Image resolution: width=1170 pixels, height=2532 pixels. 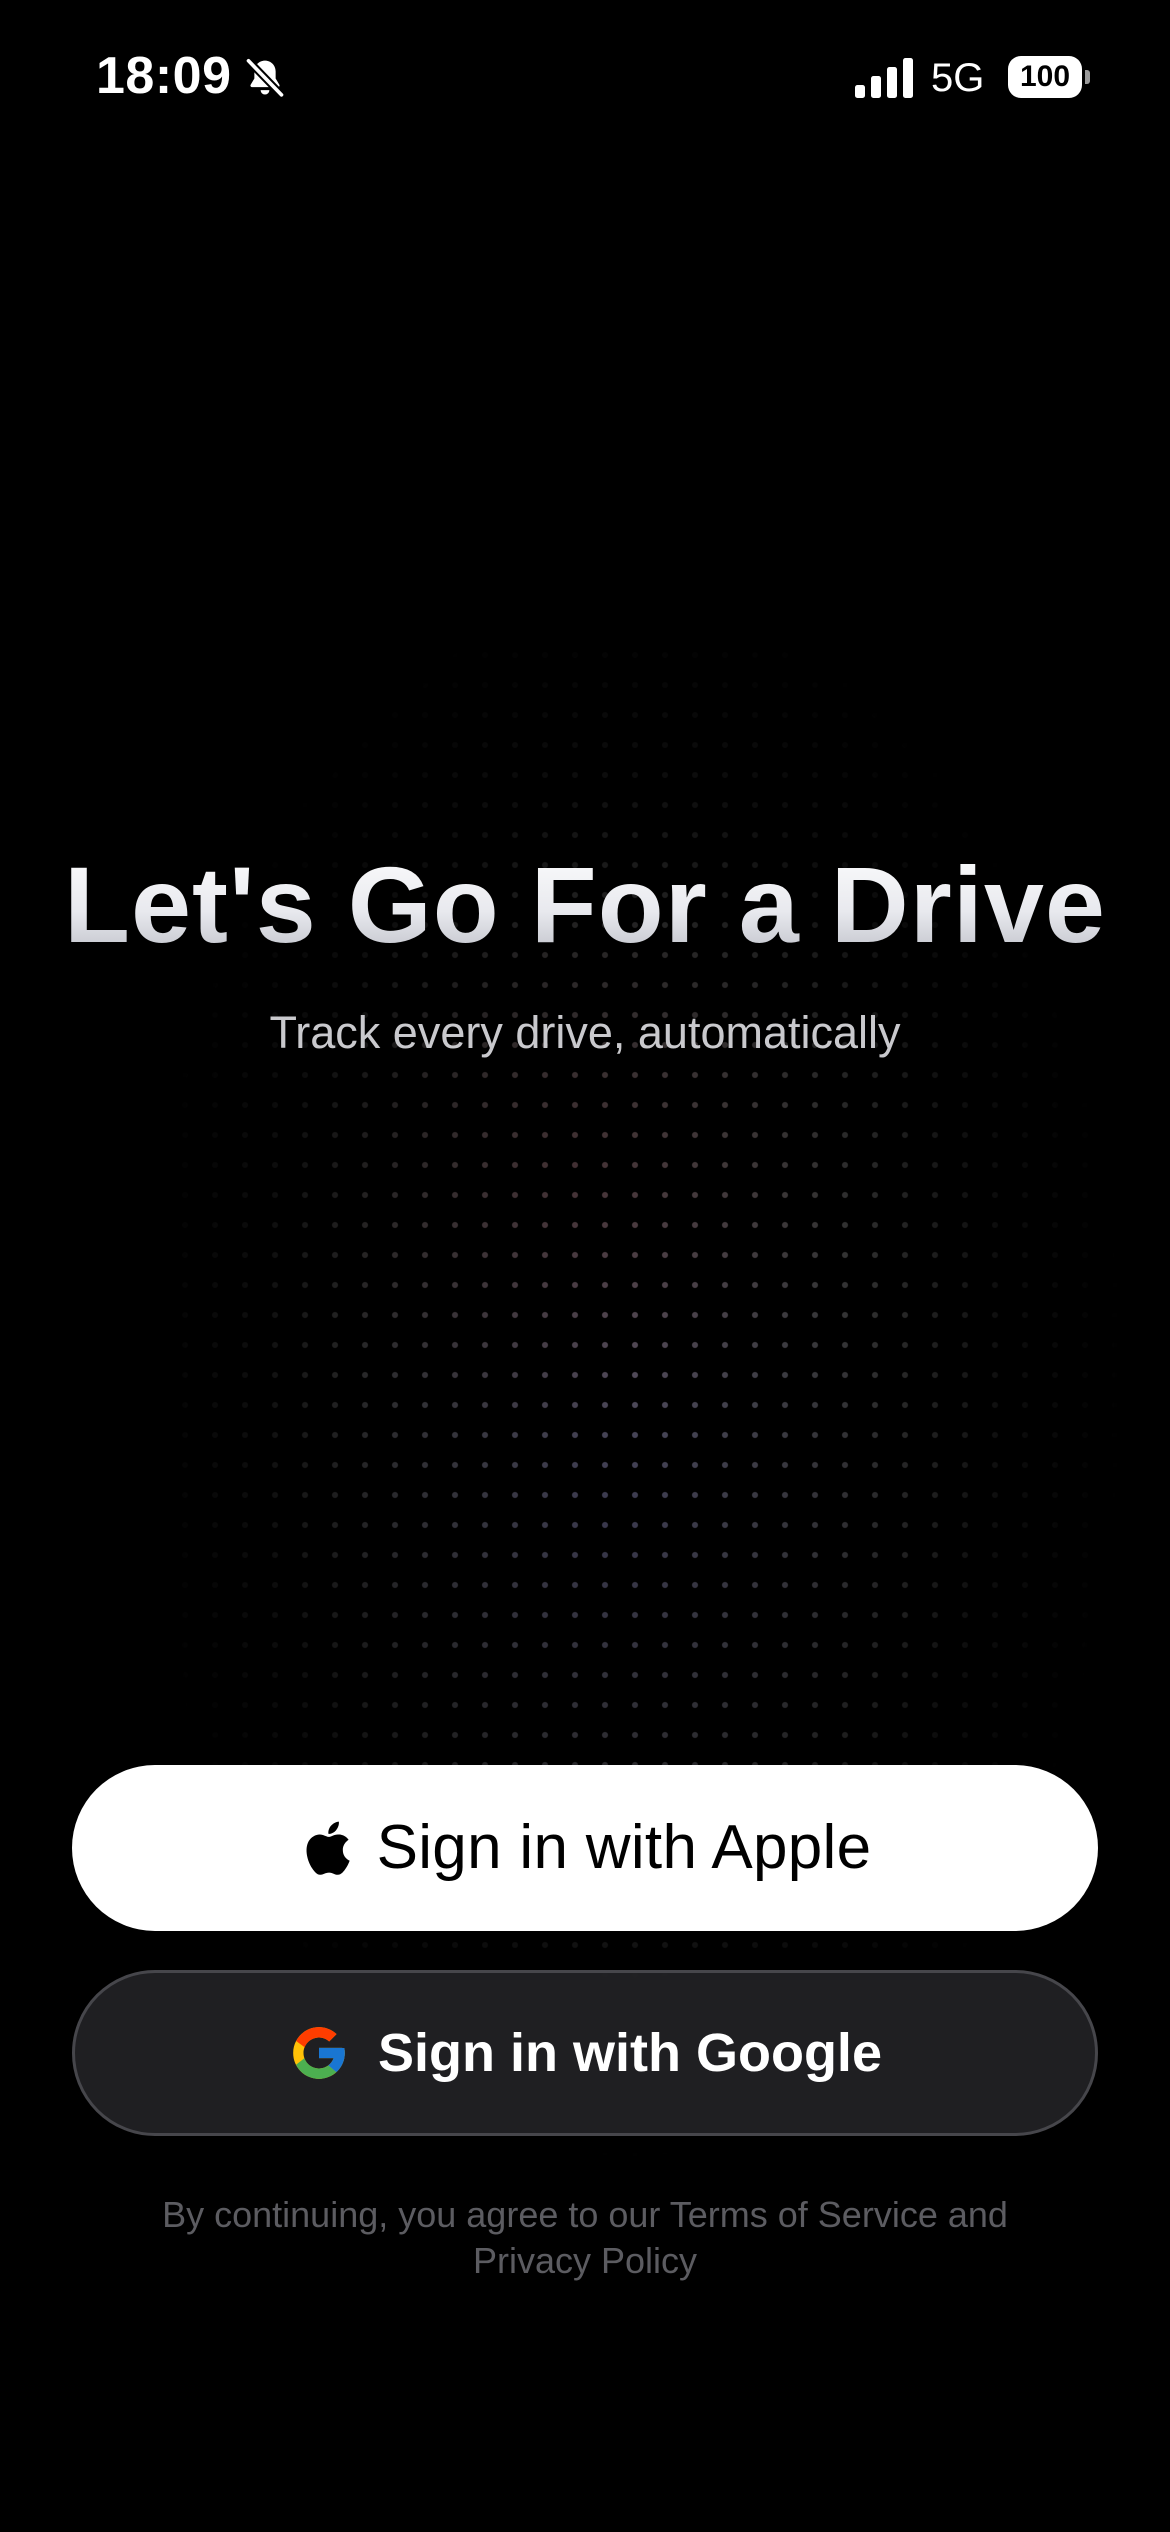 I want to click on sign-in-apple-button: Sign in with Apple, so click(x=585, y=1848).